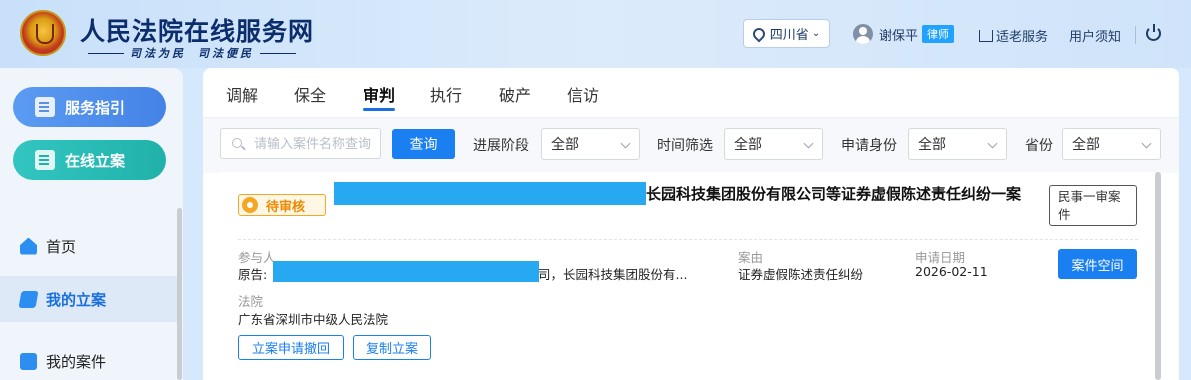 The image size is (1191, 380). What do you see at coordinates (291, 347) in the screenshot?
I see `withdraw-filing-button: 立案申请撤回` at bounding box center [291, 347].